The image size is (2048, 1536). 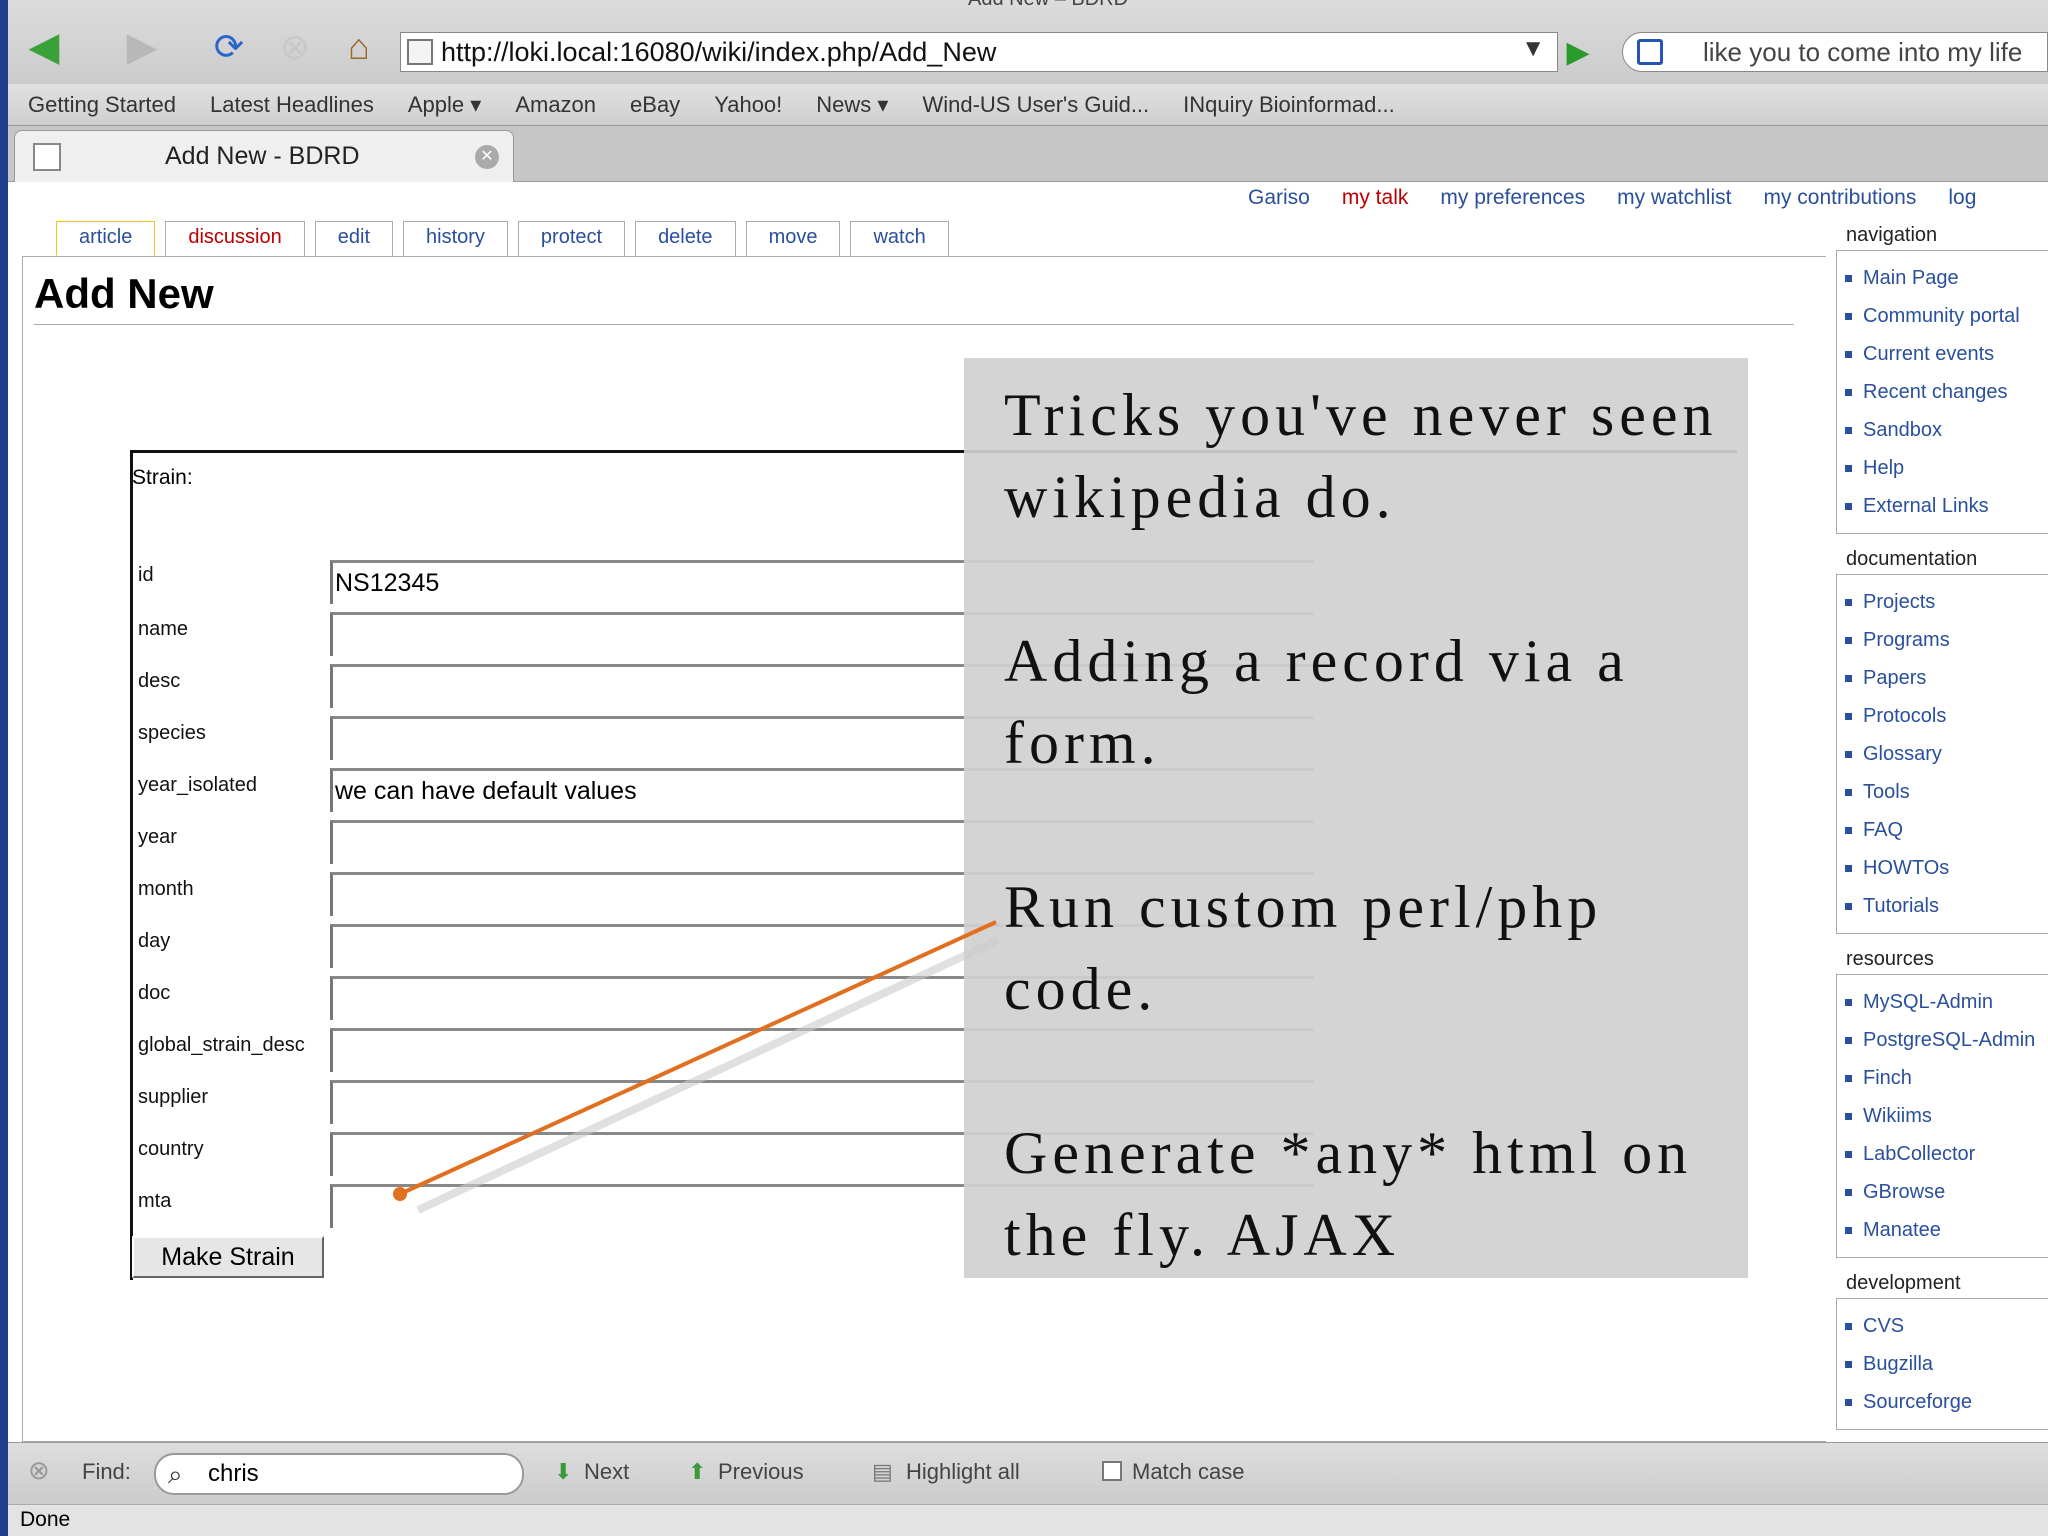 What do you see at coordinates (229, 47) in the screenshot?
I see `reload-icon: ⟳` at bounding box center [229, 47].